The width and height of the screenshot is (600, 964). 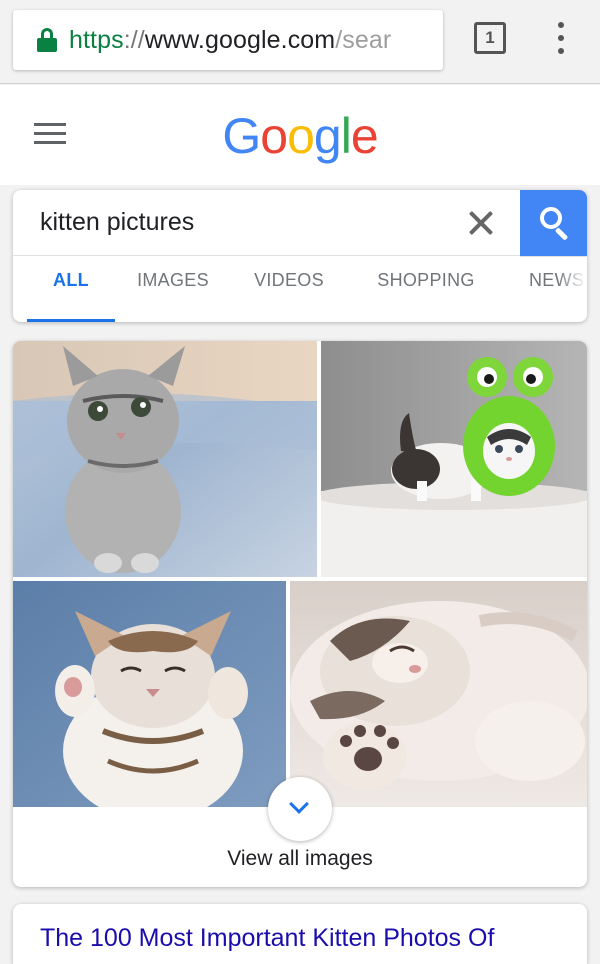 What do you see at coordinates (490, 38) in the screenshot?
I see `tab-switcher-button: 1` at bounding box center [490, 38].